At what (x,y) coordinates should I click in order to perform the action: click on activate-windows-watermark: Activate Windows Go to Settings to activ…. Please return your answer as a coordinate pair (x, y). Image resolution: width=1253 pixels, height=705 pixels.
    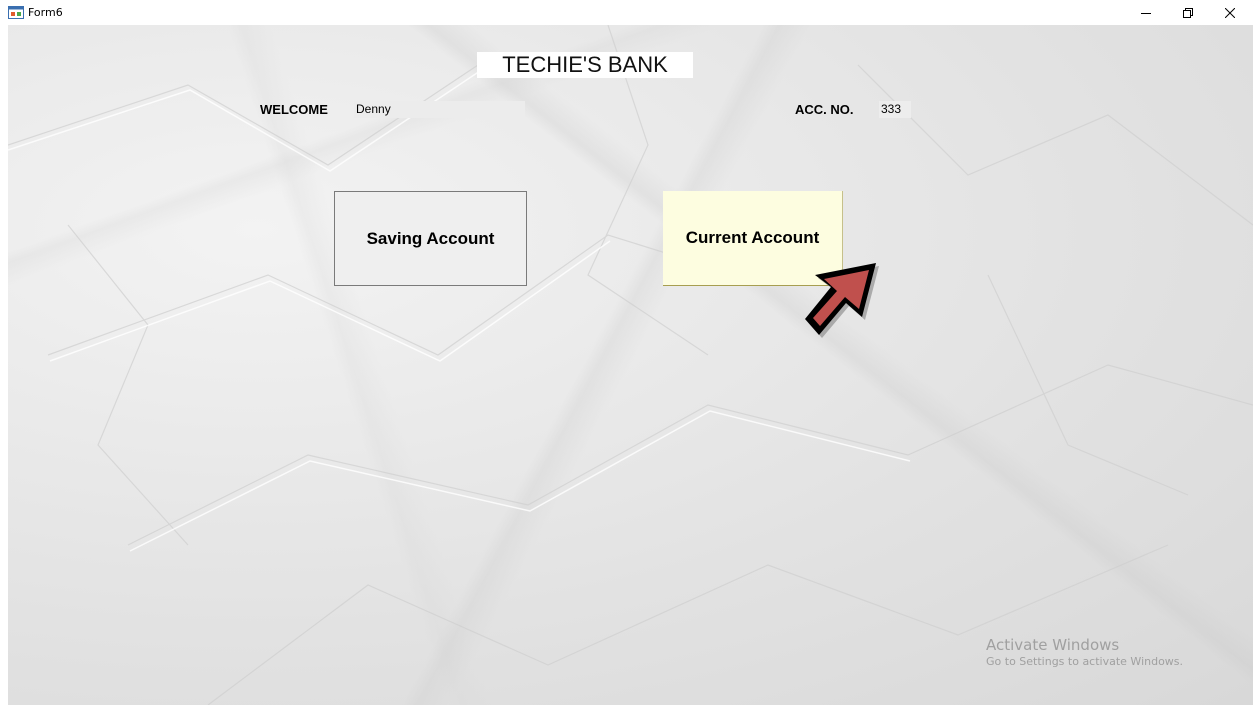
    Looking at the image, I should click on (1084, 652).